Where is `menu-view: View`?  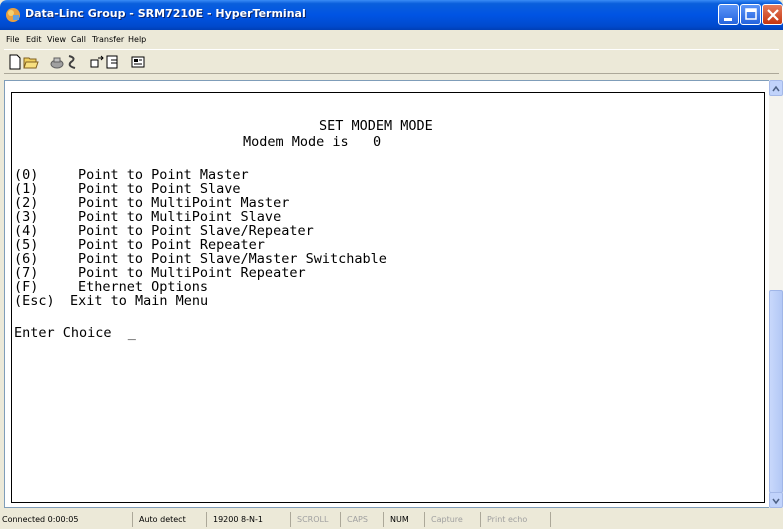
menu-view: View is located at coordinates (56, 39).